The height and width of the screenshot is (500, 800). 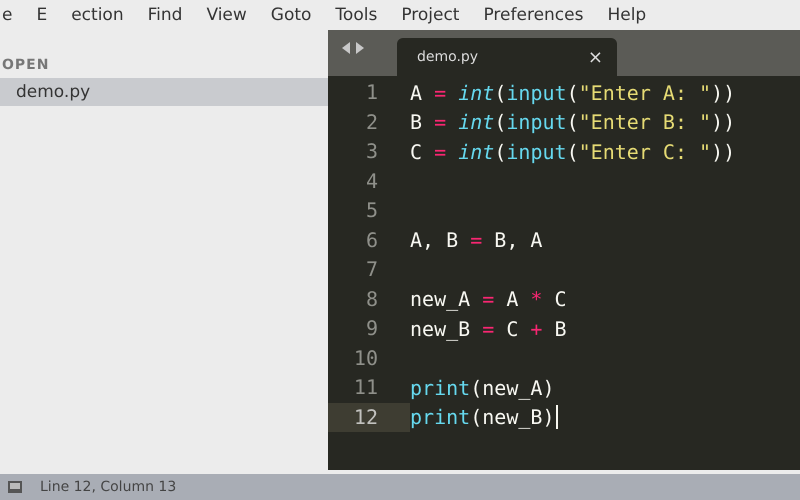 I want to click on line-number: 8, so click(x=371, y=299).